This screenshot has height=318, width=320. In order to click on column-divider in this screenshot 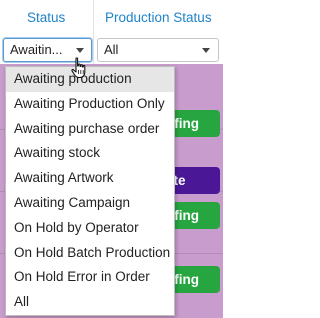, I will do `click(93, 32)`.